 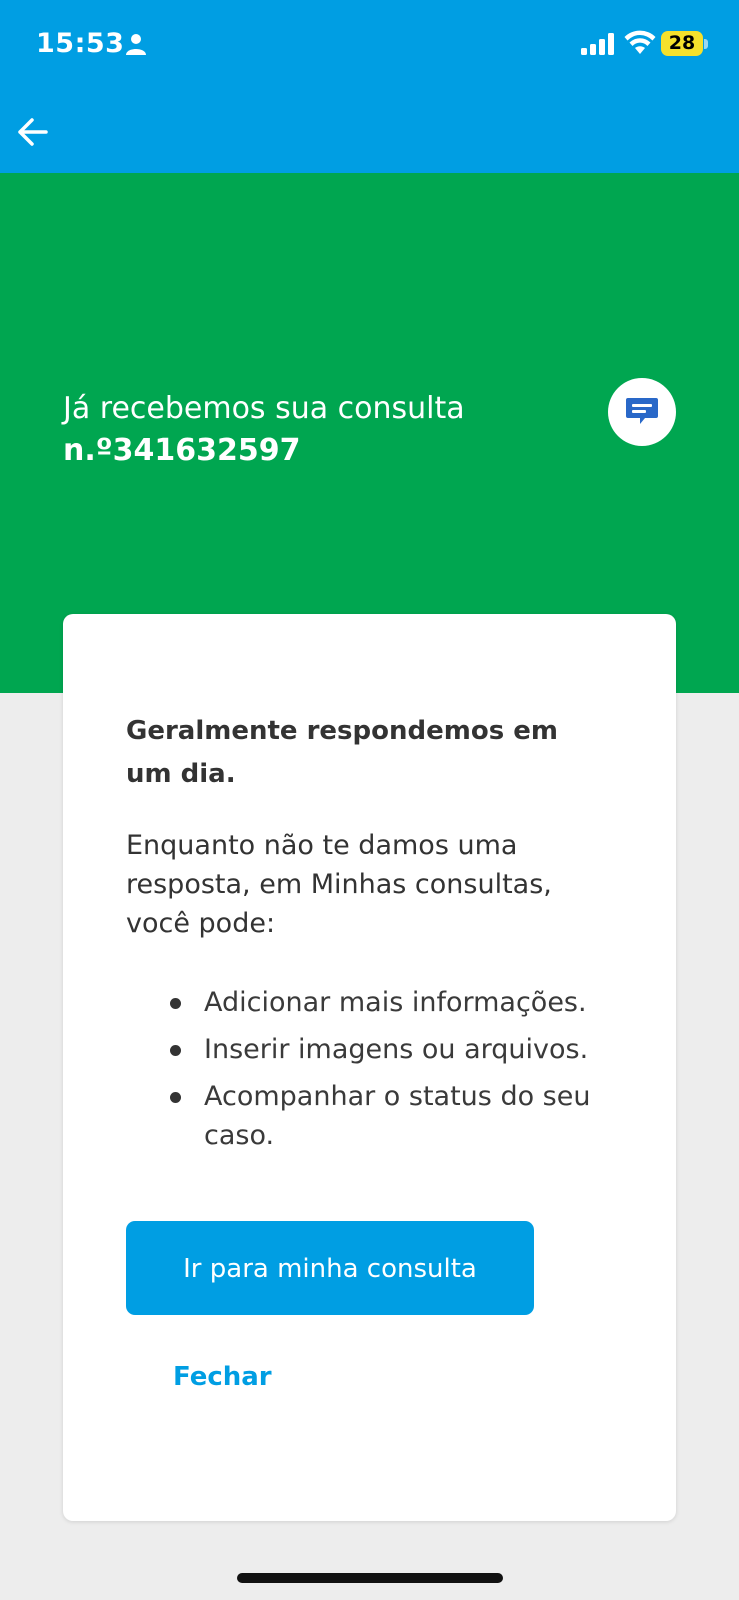 What do you see at coordinates (222, 1377) in the screenshot?
I see `close-button: Fechar` at bounding box center [222, 1377].